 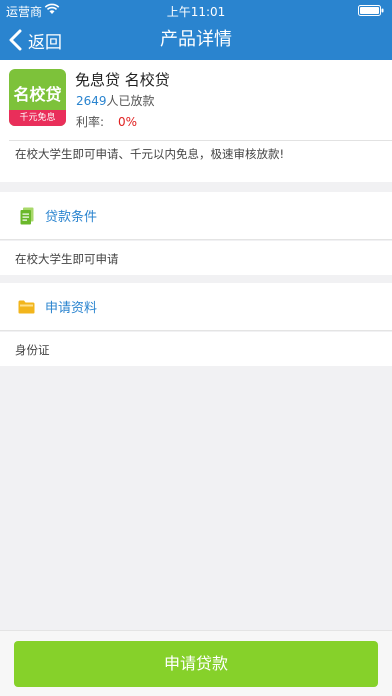 I want to click on rate-line: 利率: 0%, so click(x=106, y=121).